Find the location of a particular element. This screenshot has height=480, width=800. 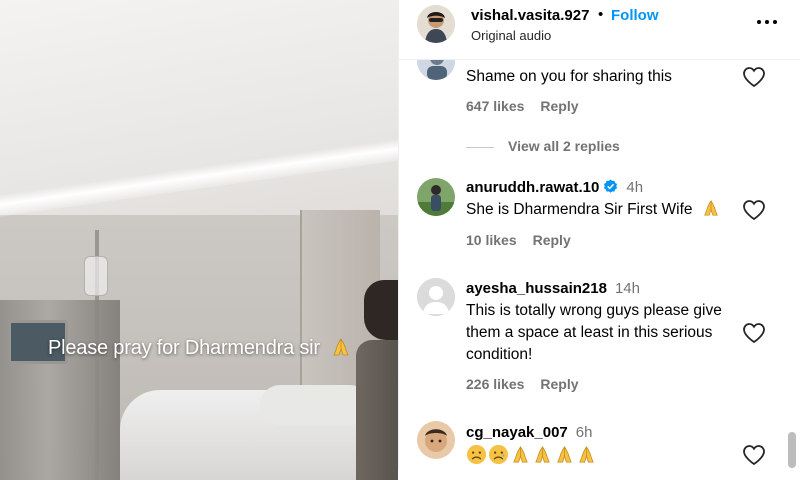

comment-meta: 10 likes Reply is located at coordinates (518, 240).